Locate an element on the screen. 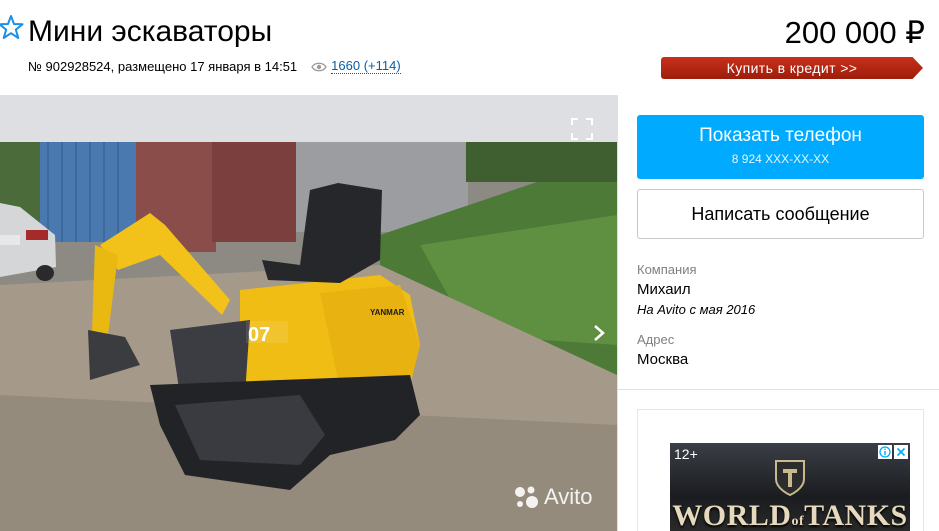 The width and height of the screenshot is (939, 531). fullscreen-icon is located at coordinates (582, 129).